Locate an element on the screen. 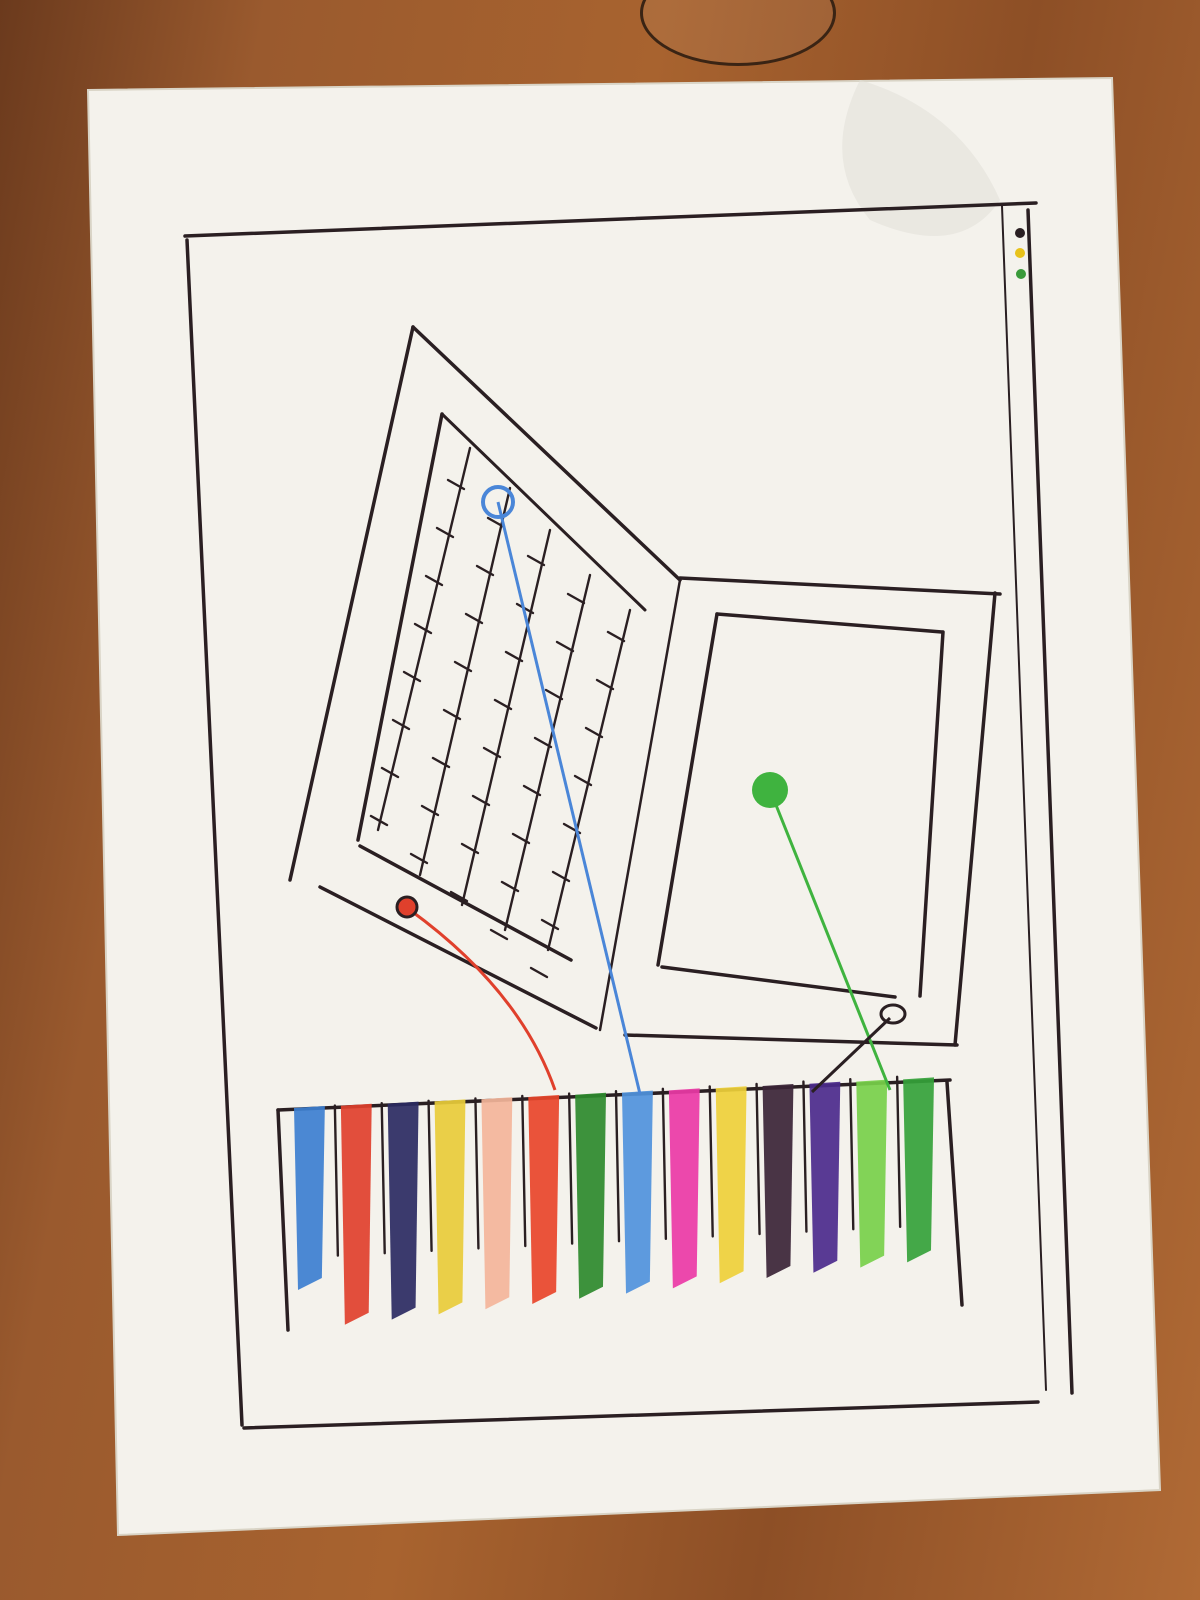  purple-swatch is located at coordinates (825, 1177).